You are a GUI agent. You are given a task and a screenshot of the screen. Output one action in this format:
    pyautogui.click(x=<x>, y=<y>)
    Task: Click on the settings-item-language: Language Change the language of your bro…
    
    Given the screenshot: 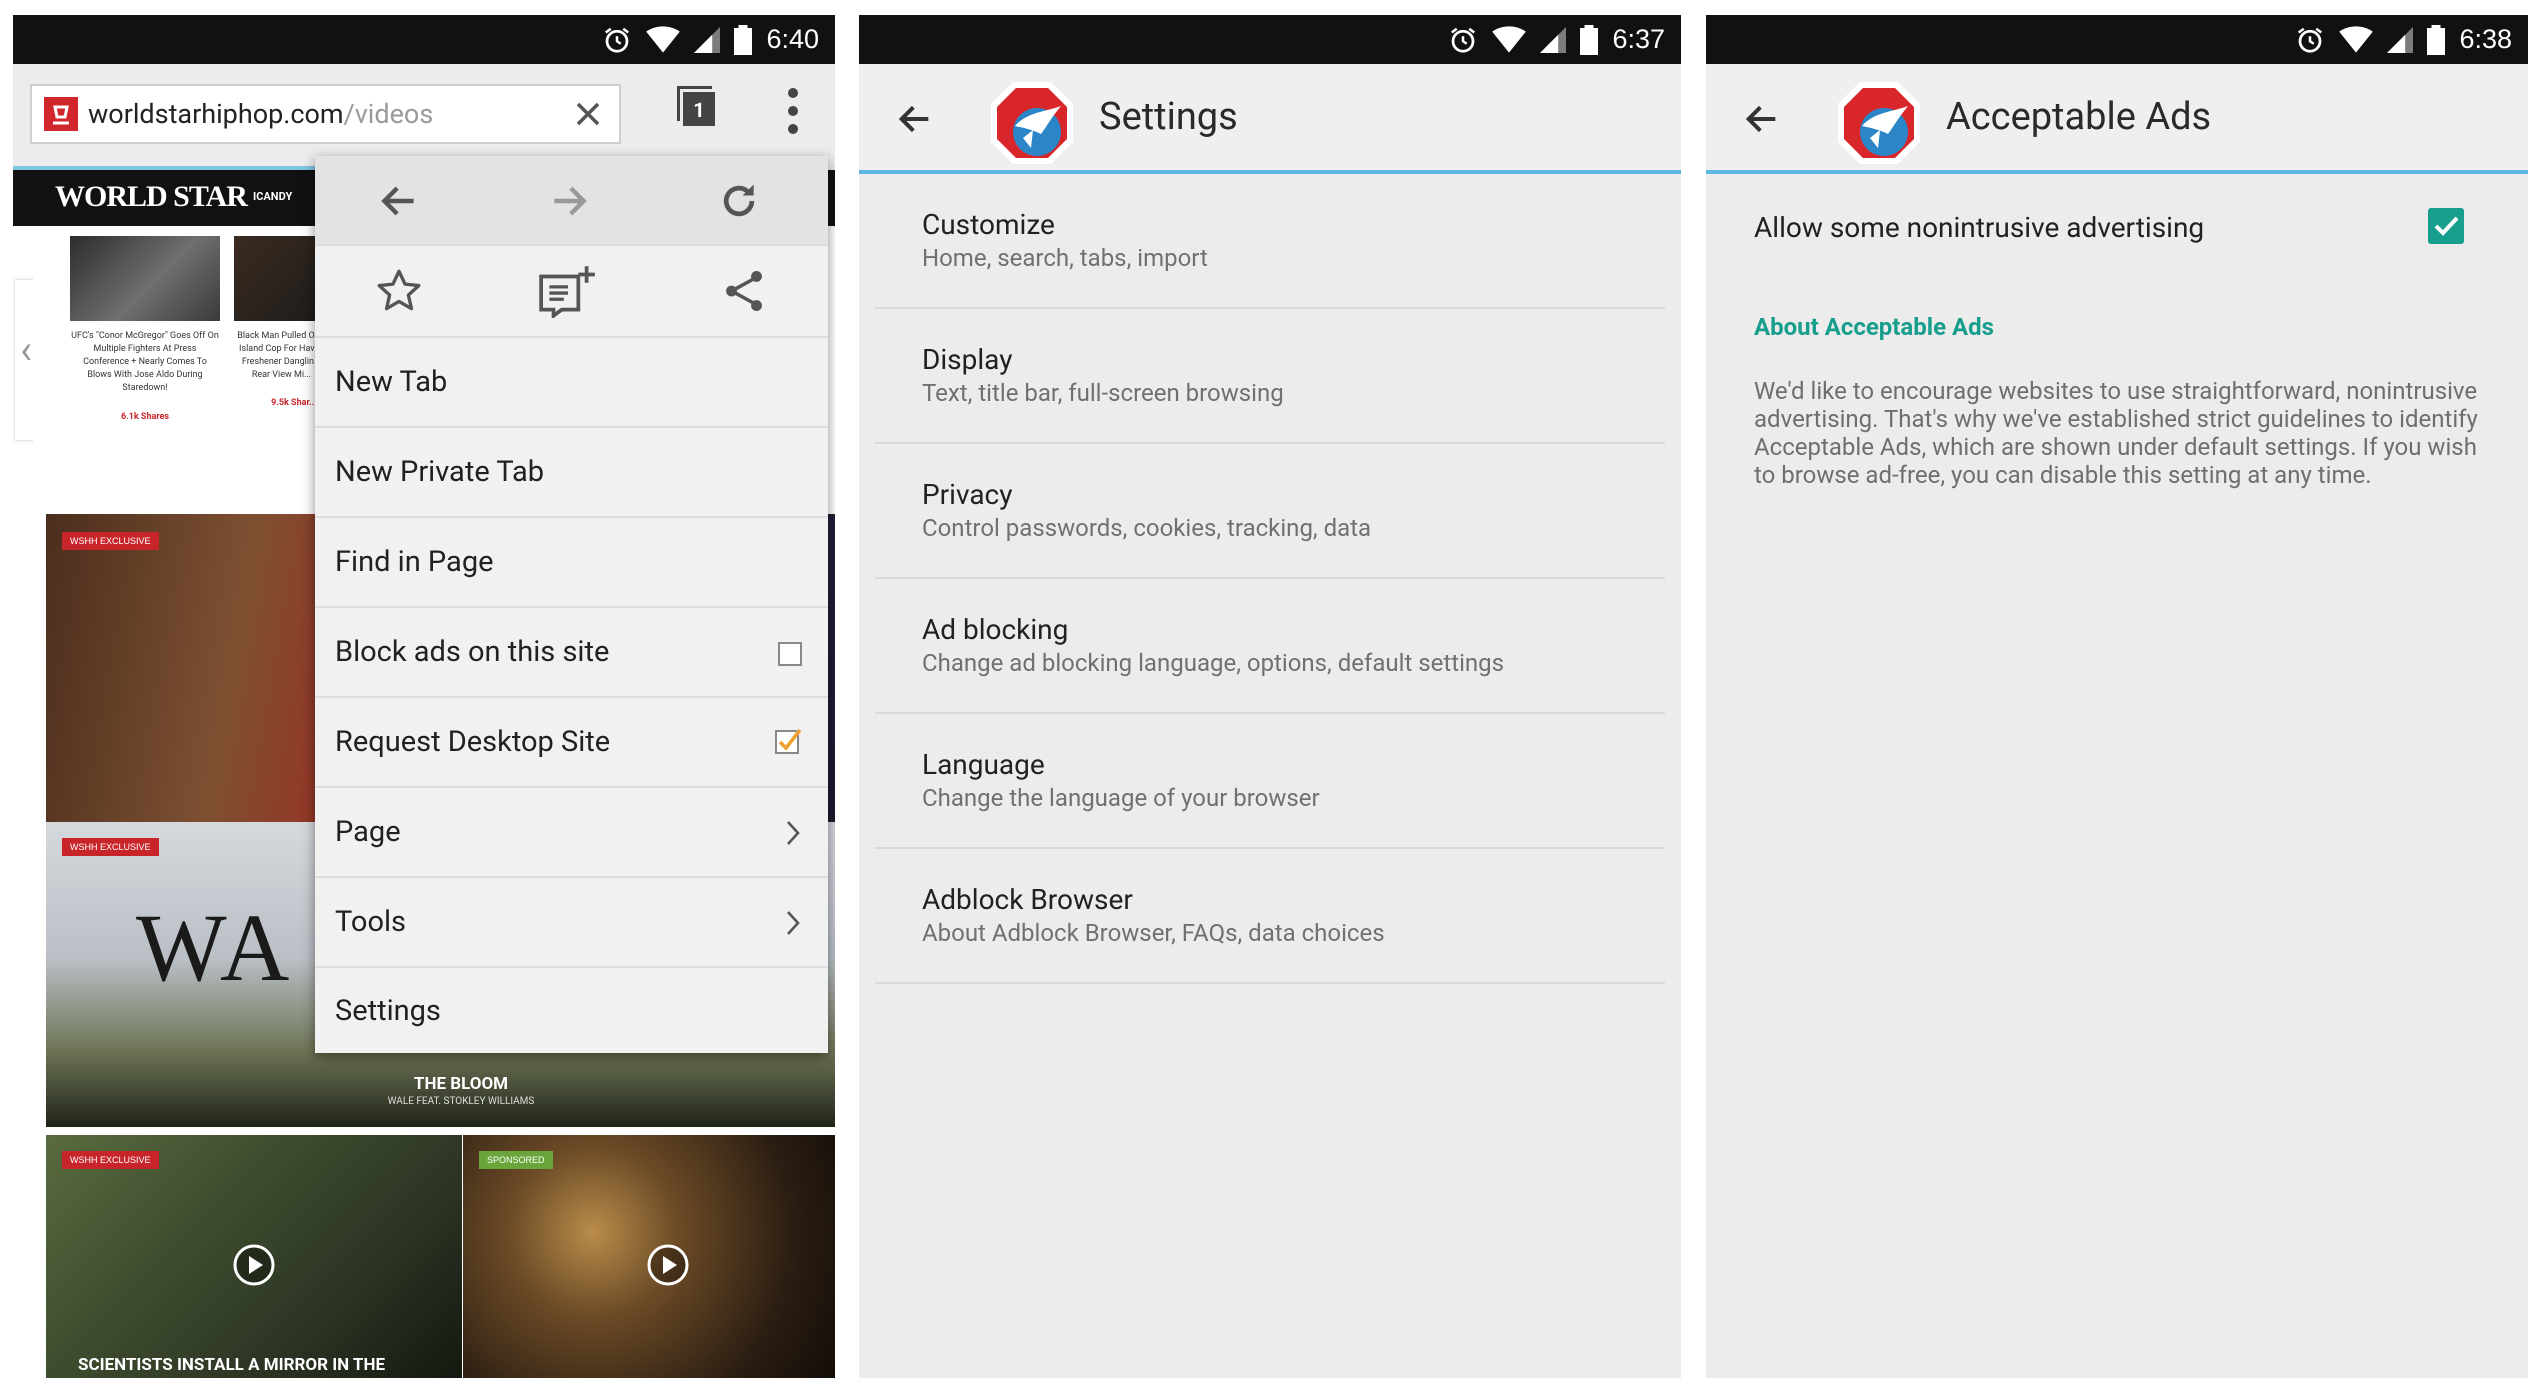 What is the action you would take?
    pyautogui.click(x=1270, y=781)
    